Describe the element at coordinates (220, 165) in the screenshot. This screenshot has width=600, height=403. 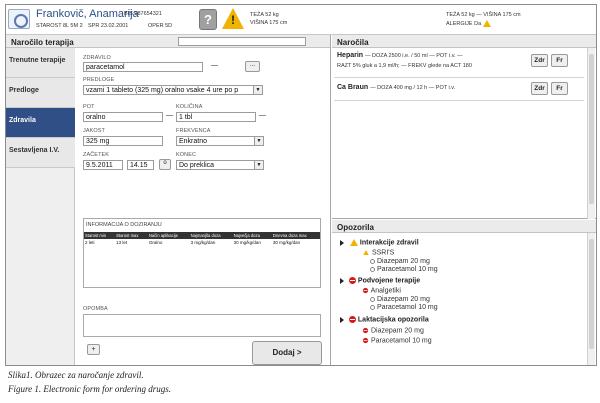
I see `end-select: Do preklica` at that location.